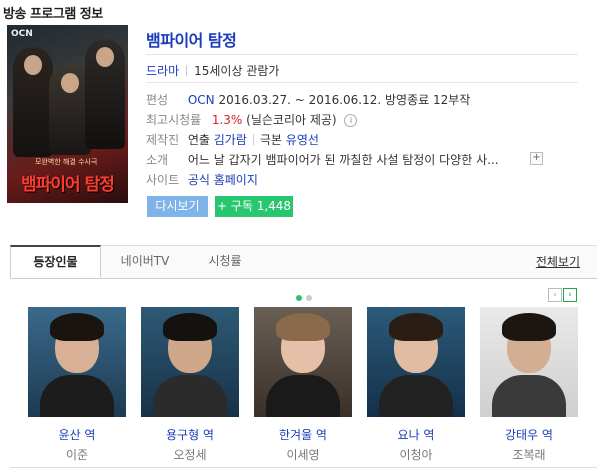 This screenshot has width=597, height=470. What do you see at coordinates (157, 100) in the screenshot?
I see `broadcast-label: 편성` at bounding box center [157, 100].